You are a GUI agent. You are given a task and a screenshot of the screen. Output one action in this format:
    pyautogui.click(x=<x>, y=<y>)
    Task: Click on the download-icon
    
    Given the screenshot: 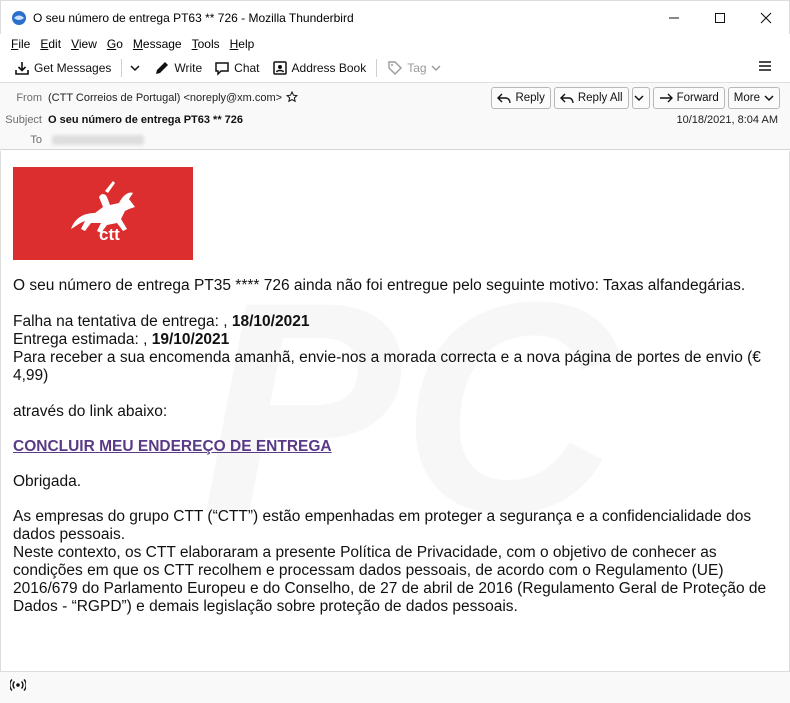 What is the action you would take?
    pyautogui.click(x=22, y=68)
    